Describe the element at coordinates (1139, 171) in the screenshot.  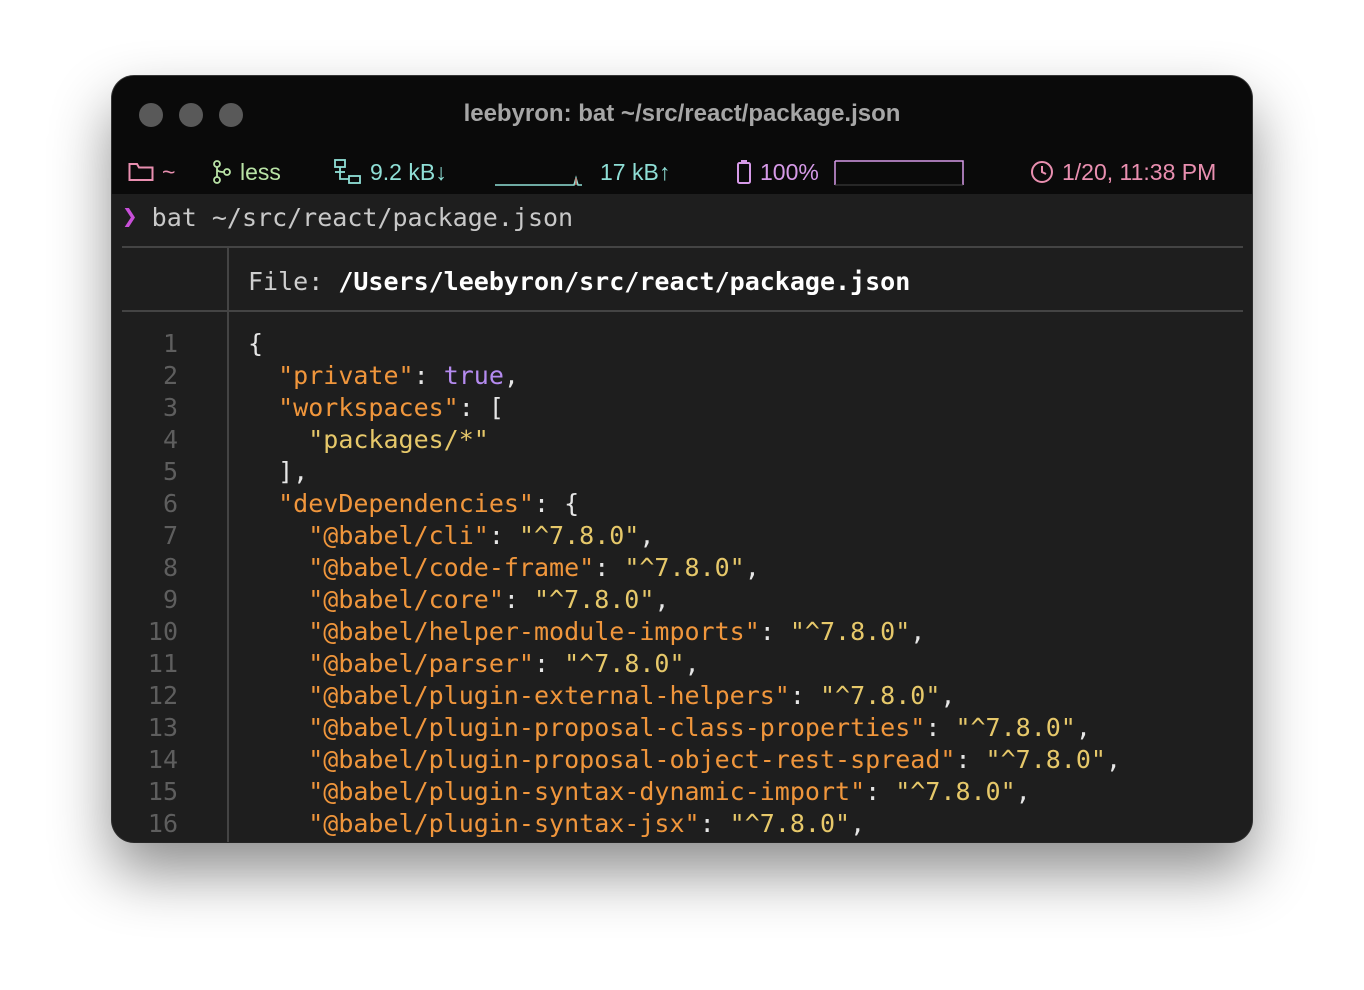
I see `clock-label: 1/20, 11:38 PM` at that location.